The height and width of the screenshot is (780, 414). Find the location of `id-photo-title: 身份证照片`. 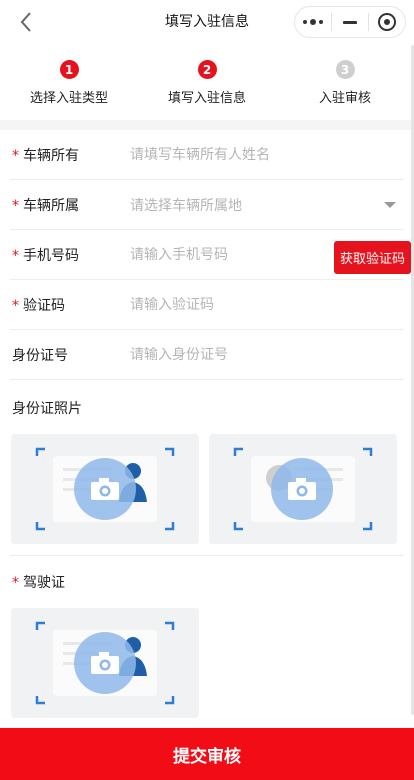

id-photo-title: 身份证照片 is located at coordinates (47, 409).